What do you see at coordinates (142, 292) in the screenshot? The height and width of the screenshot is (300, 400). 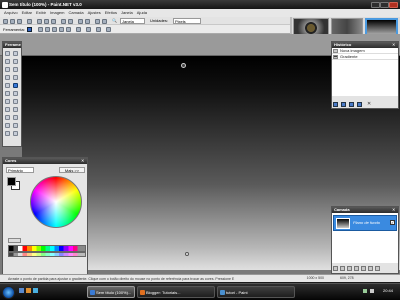 I see `blogger-task-icon` at bounding box center [142, 292].